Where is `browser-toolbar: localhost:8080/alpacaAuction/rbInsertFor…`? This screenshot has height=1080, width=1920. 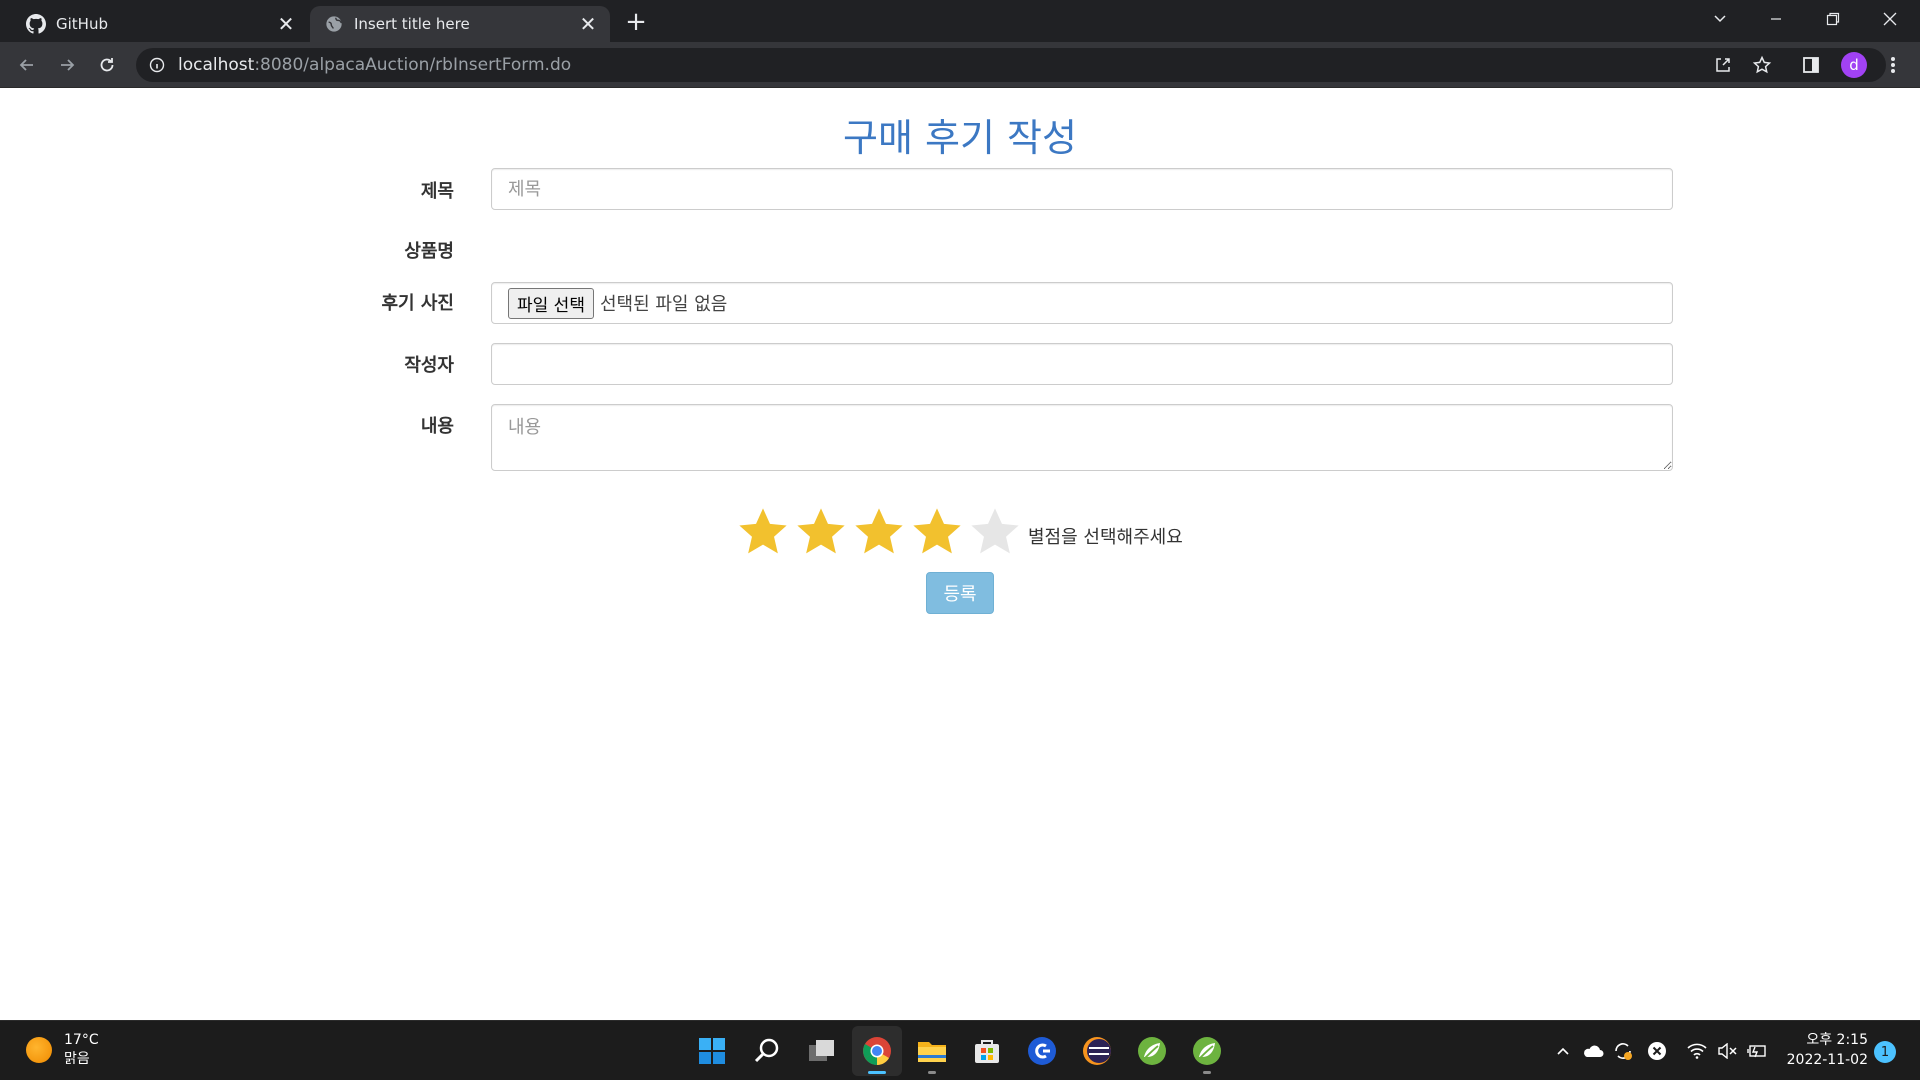 browser-toolbar: localhost:8080/alpacaAuction/rbInsertFor… is located at coordinates (960, 65).